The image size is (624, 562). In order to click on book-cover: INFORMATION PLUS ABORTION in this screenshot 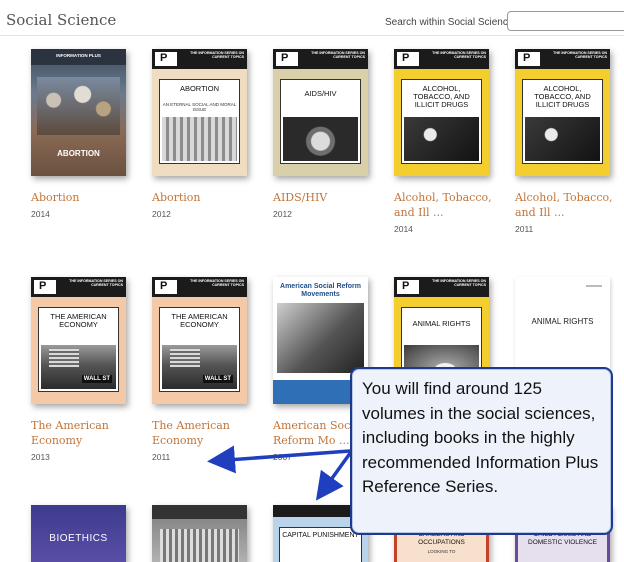, I will do `click(78, 112)`.